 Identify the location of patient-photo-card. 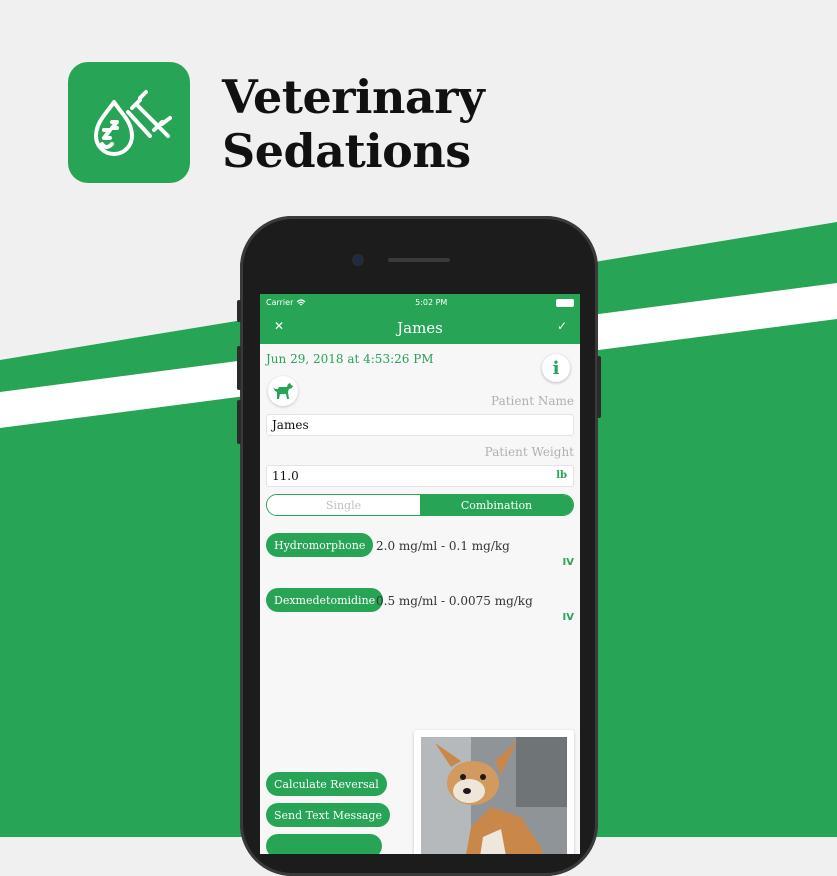
(494, 792).